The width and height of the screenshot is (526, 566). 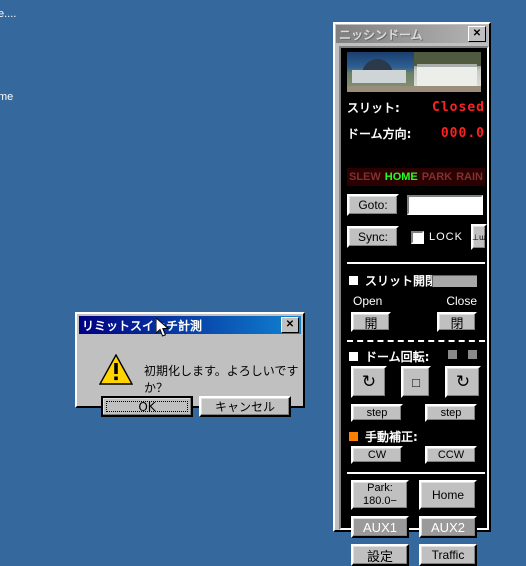 What do you see at coordinates (446, 237) in the screenshot?
I see `lock-label: LOCK` at bounding box center [446, 237].